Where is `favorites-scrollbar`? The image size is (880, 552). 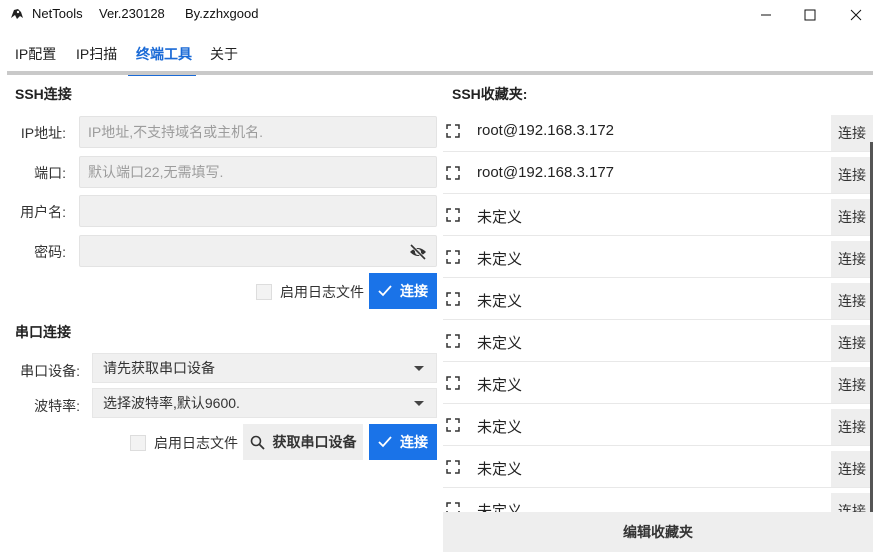
favorites-scrollbar is located at coordinates (871, 328).